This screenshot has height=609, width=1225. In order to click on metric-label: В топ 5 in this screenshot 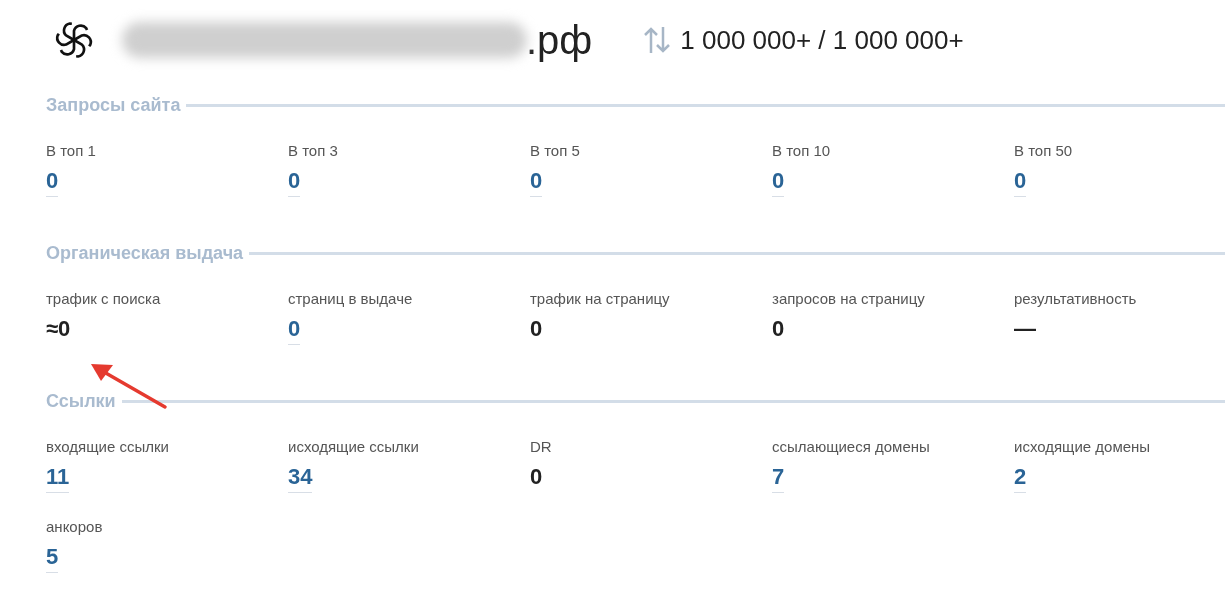, I will do `click(555, 151)`.